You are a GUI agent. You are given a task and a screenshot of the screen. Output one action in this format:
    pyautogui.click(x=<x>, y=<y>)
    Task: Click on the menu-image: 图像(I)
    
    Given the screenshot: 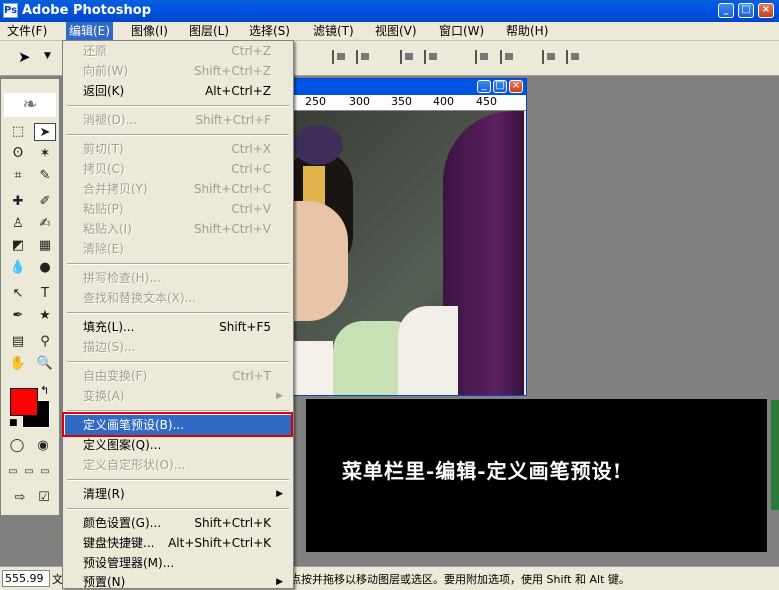 What is the action you would take?
    pyautogui.click(x=149, y=31)
    